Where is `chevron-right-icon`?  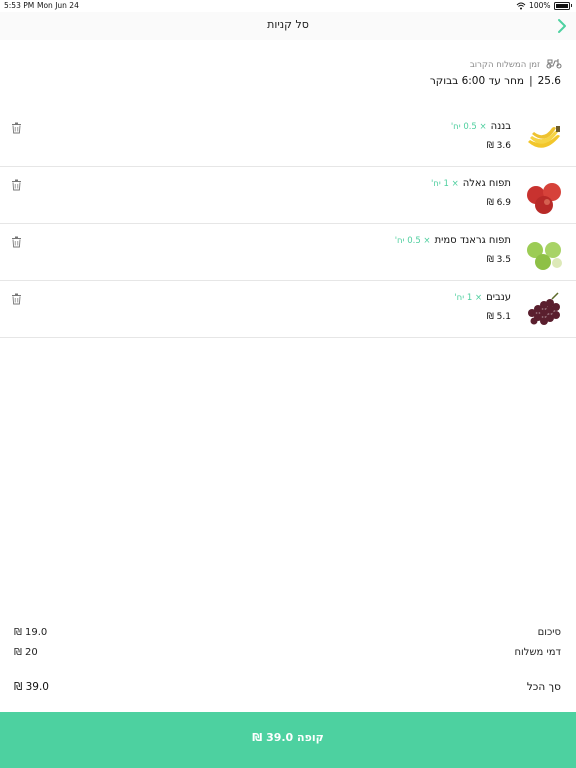
chevron-right-icon is located at coordinates (562, 26).